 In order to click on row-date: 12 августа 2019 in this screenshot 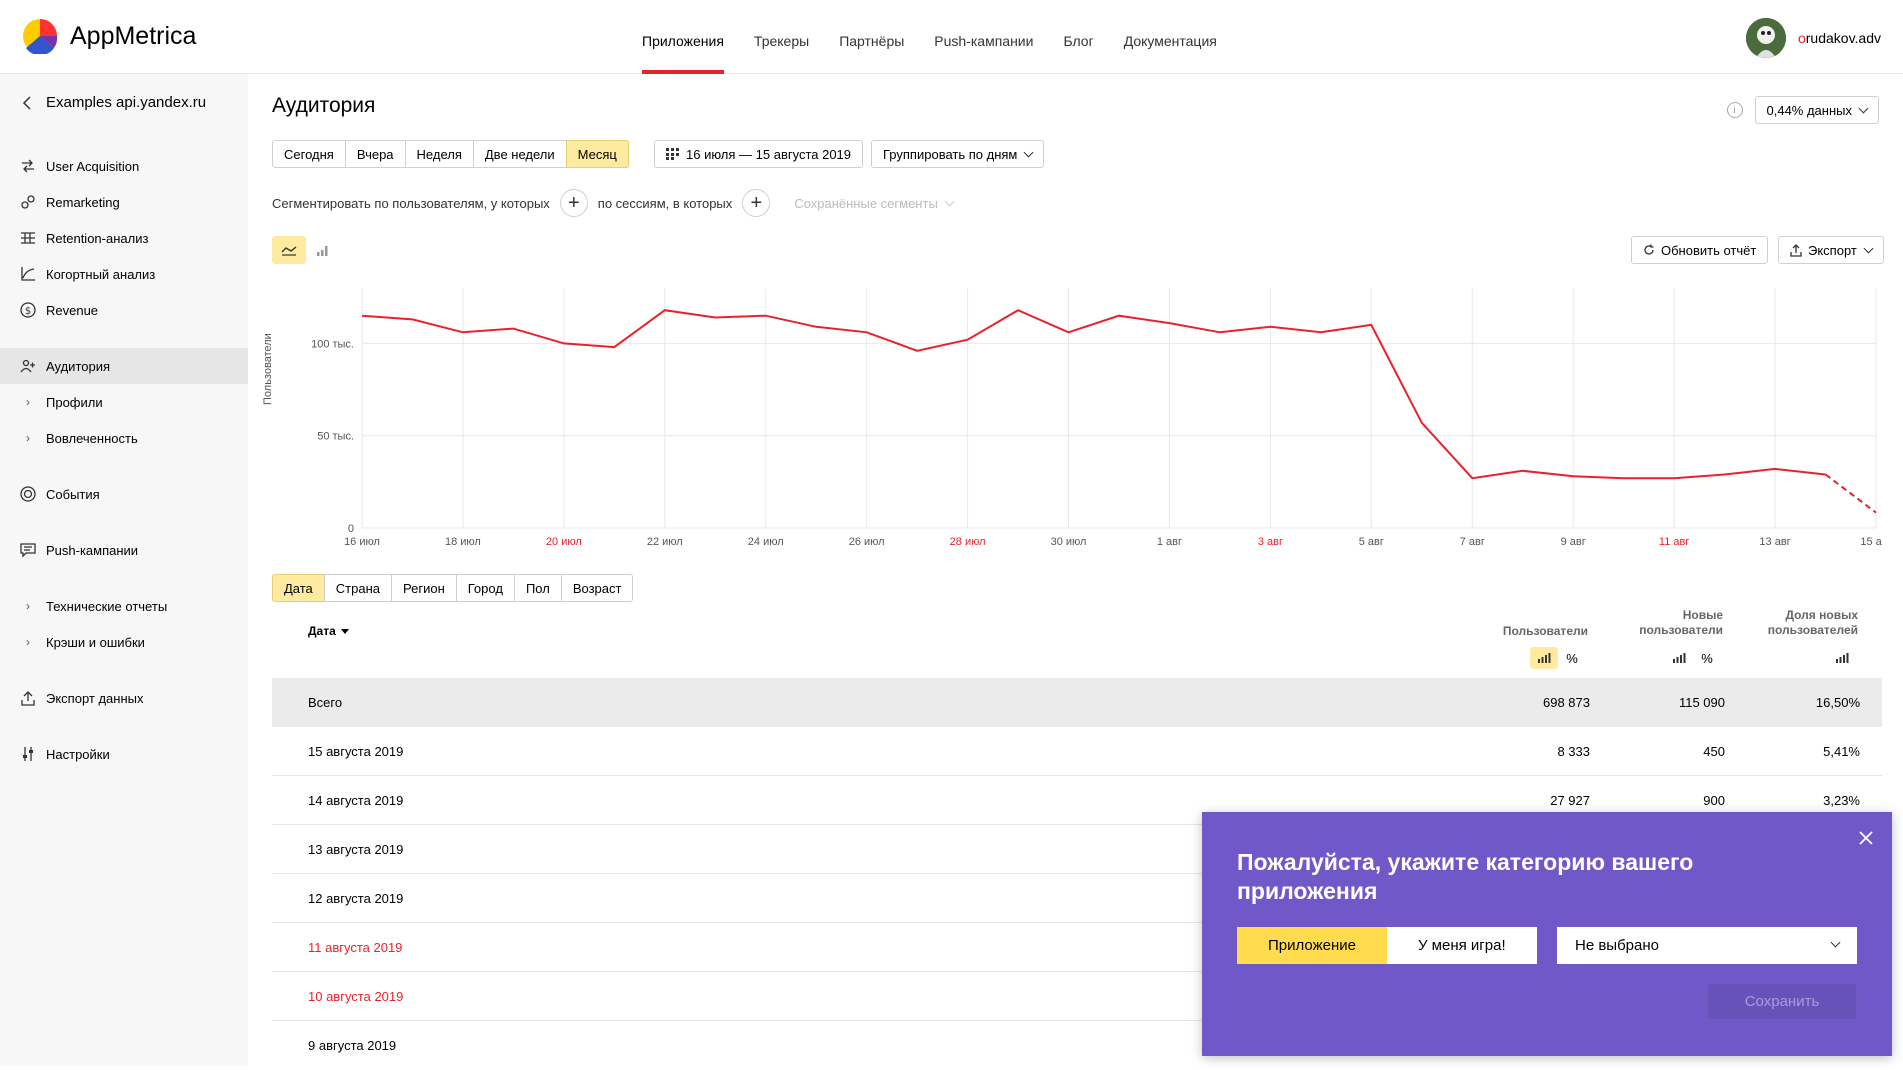, I will do `click(356, 898)`.